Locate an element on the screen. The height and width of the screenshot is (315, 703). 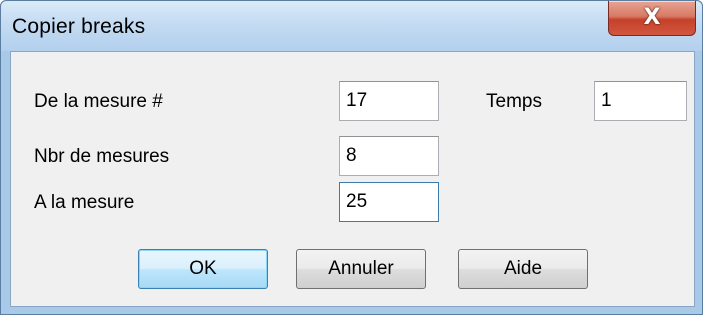
from-measure-field: 17 is located at coordinates (389, 101).